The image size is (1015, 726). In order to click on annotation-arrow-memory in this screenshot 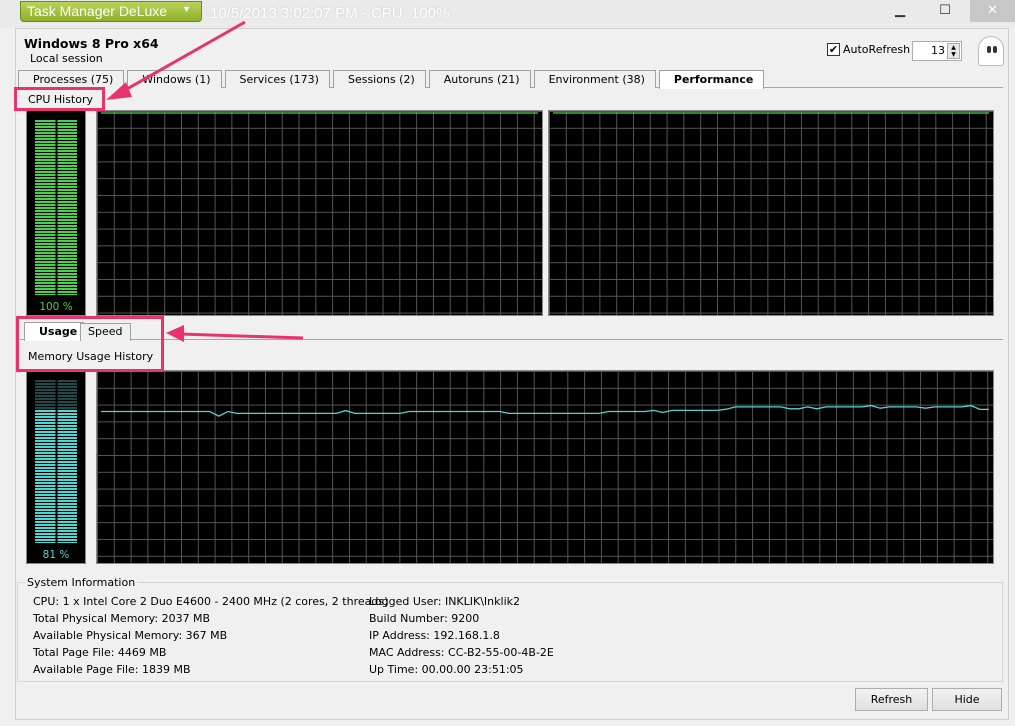, I will do `click(241, 336)`.